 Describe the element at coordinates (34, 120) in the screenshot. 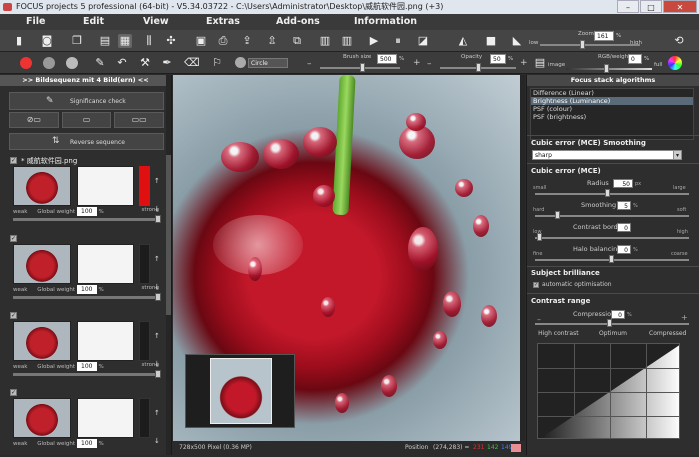

I see `view-mode-1-icon: ⊘▭` at that location.